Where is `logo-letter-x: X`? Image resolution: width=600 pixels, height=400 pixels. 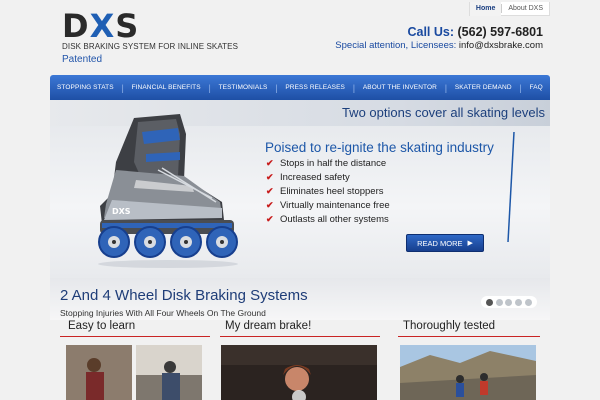 logo-letter-x: X is located at coordinates (102, 26).